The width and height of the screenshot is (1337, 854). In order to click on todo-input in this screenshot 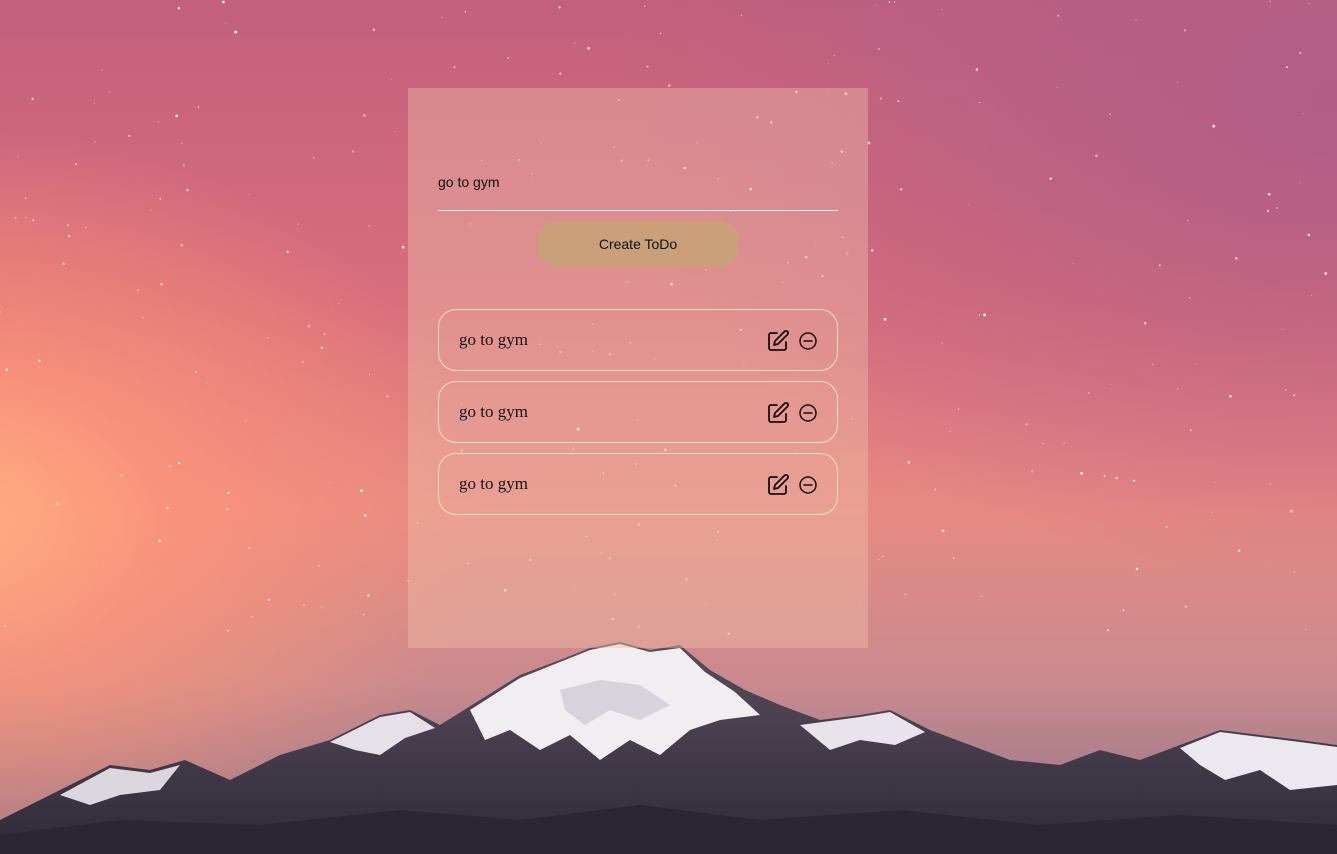, I will do `click(638, 182)`.